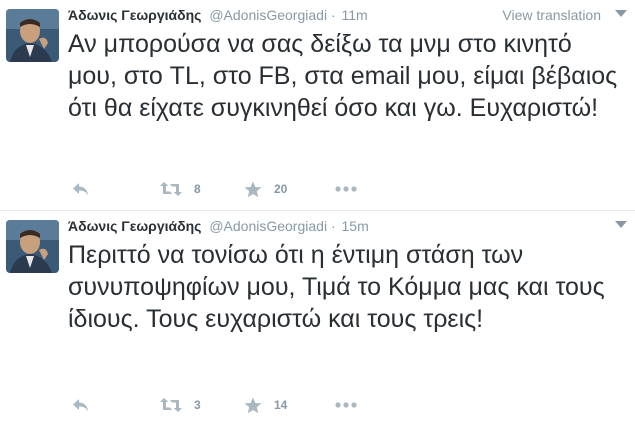 This screenshot has height=424, width=635. I want to click on view-translation-link: View translation, so click(551, 15).